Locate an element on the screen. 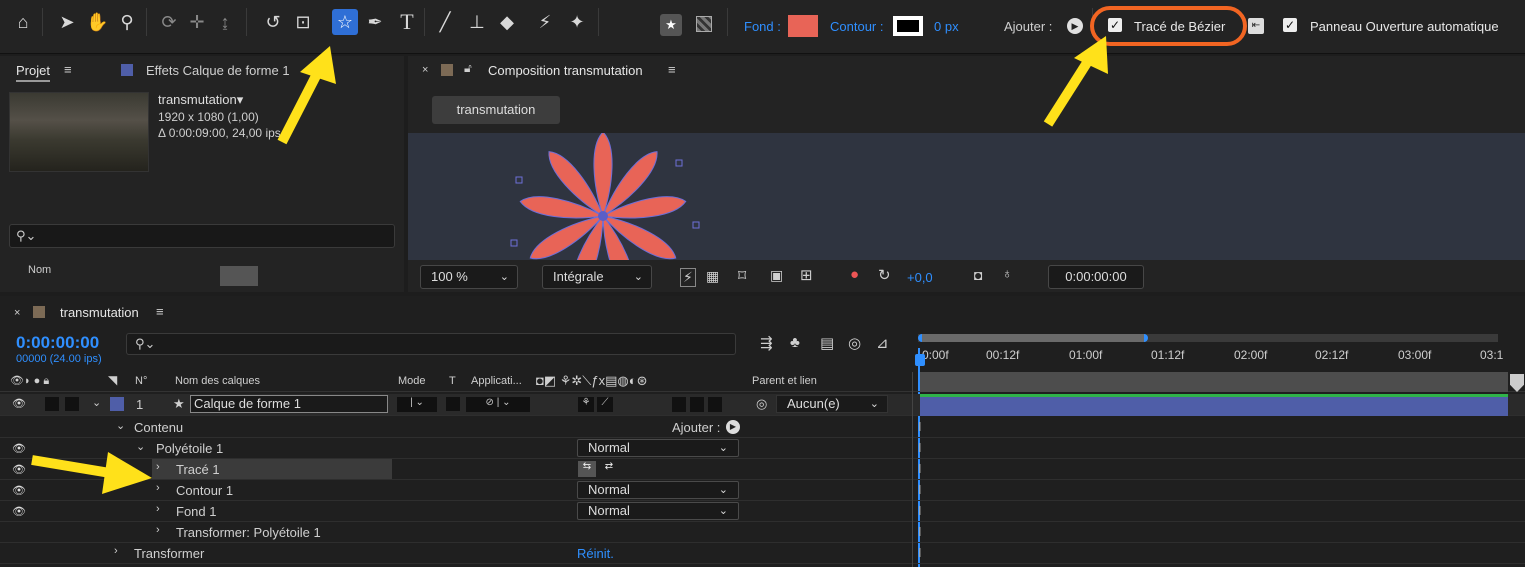 The height and width of the screenshot is (567, 1525). property-row-transform-polystar: › Transformer: Polyétoile 1 I is located at coordinates (762, 532).